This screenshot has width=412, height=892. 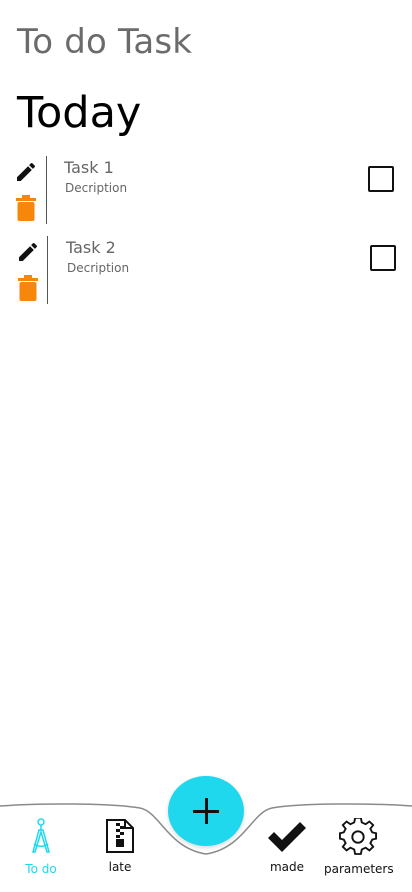 I want to click on add-task-button, so click(x=206, y=811).